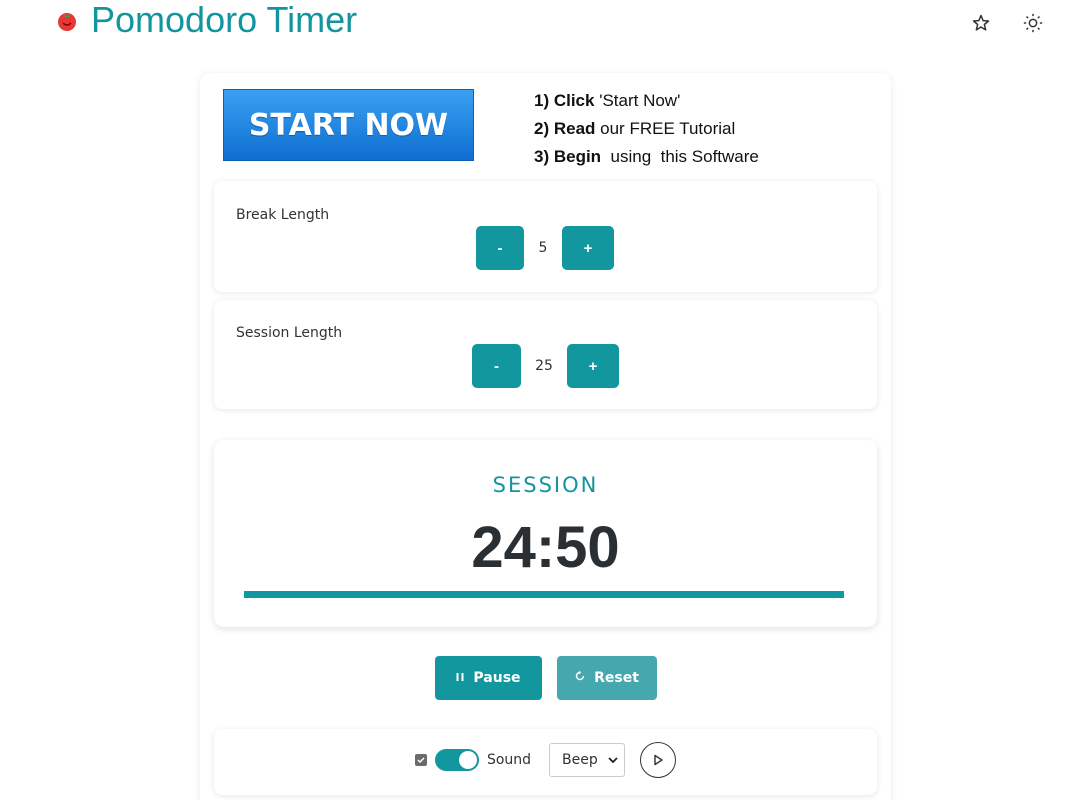 The height and width of the screenshot is (800, 1080). Describe the element at coordinates (500, 248) in the screenshot. I see `break-decrement-button: -` at that location.